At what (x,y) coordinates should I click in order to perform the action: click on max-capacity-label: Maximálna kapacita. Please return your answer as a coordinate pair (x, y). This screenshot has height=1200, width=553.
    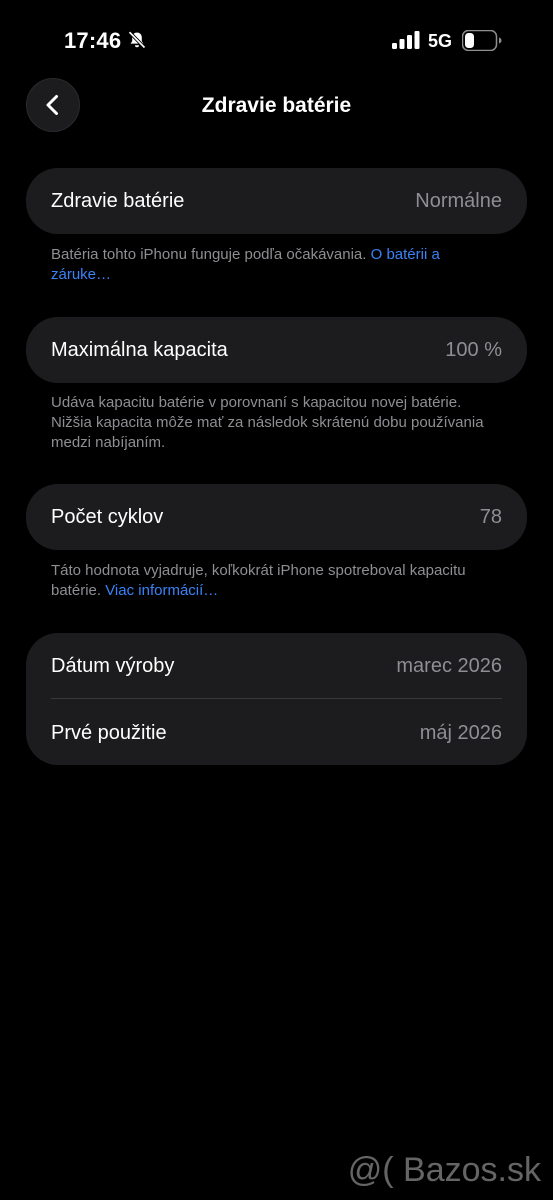
    Looking at the image, I should click on (139, 350).